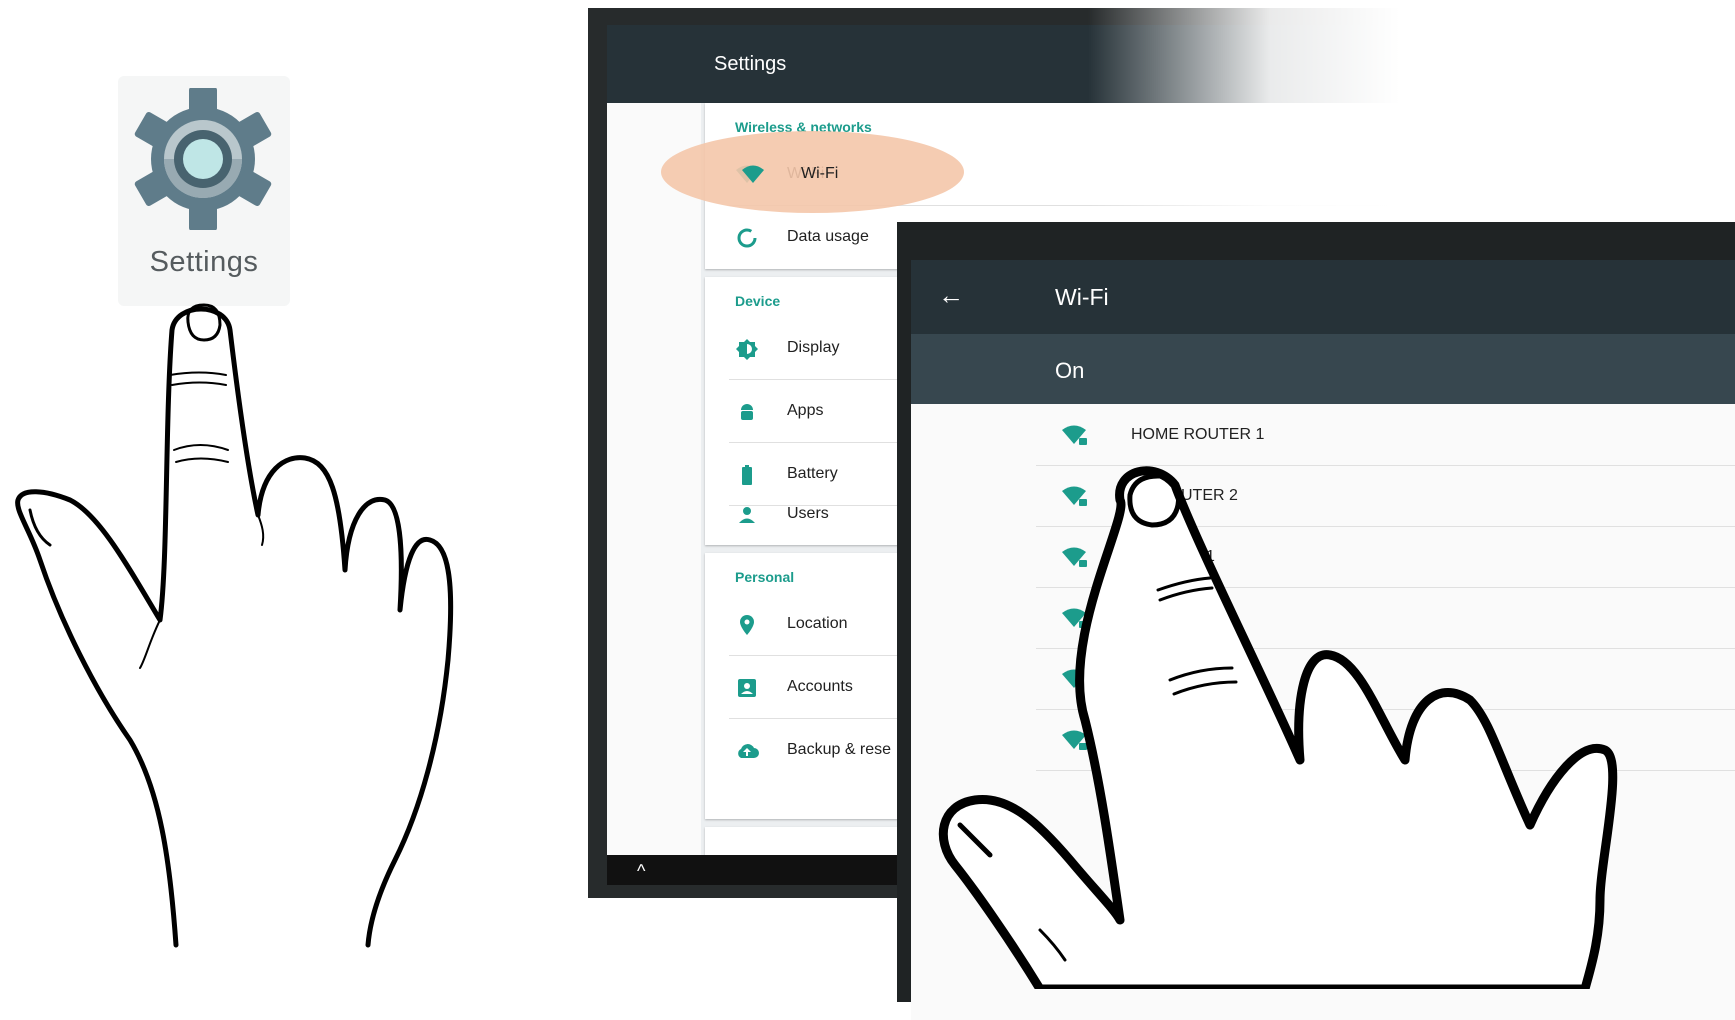  Describe the element at coordinates (747, 349) in the screenshot. I see `display-icon` at that location.